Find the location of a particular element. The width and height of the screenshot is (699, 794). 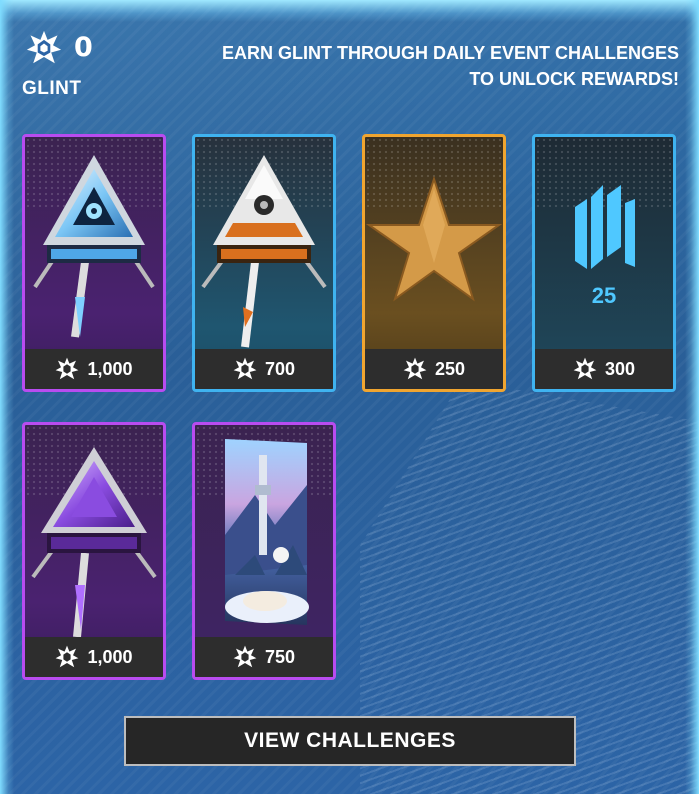

reward-card-gold-star: 250 is located at coordinates (434, 263).